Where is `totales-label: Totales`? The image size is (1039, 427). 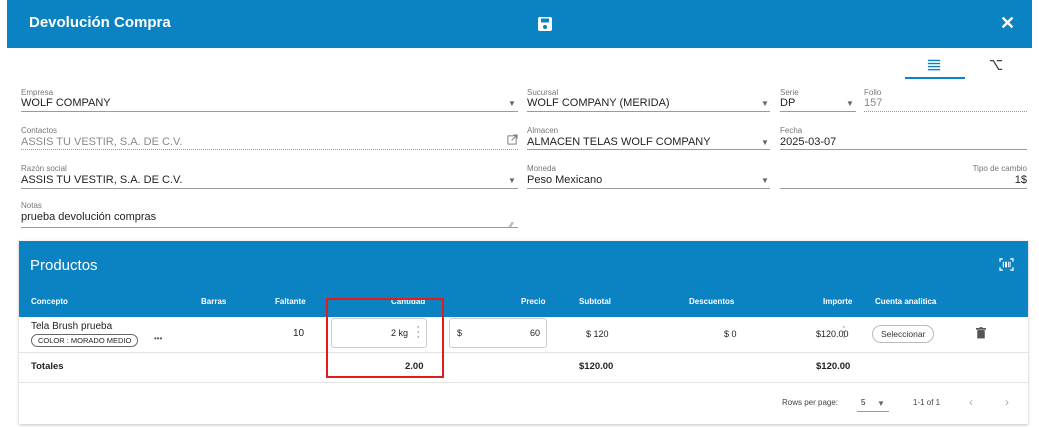 totales-label: Totales is located at coordinates (47, 366).